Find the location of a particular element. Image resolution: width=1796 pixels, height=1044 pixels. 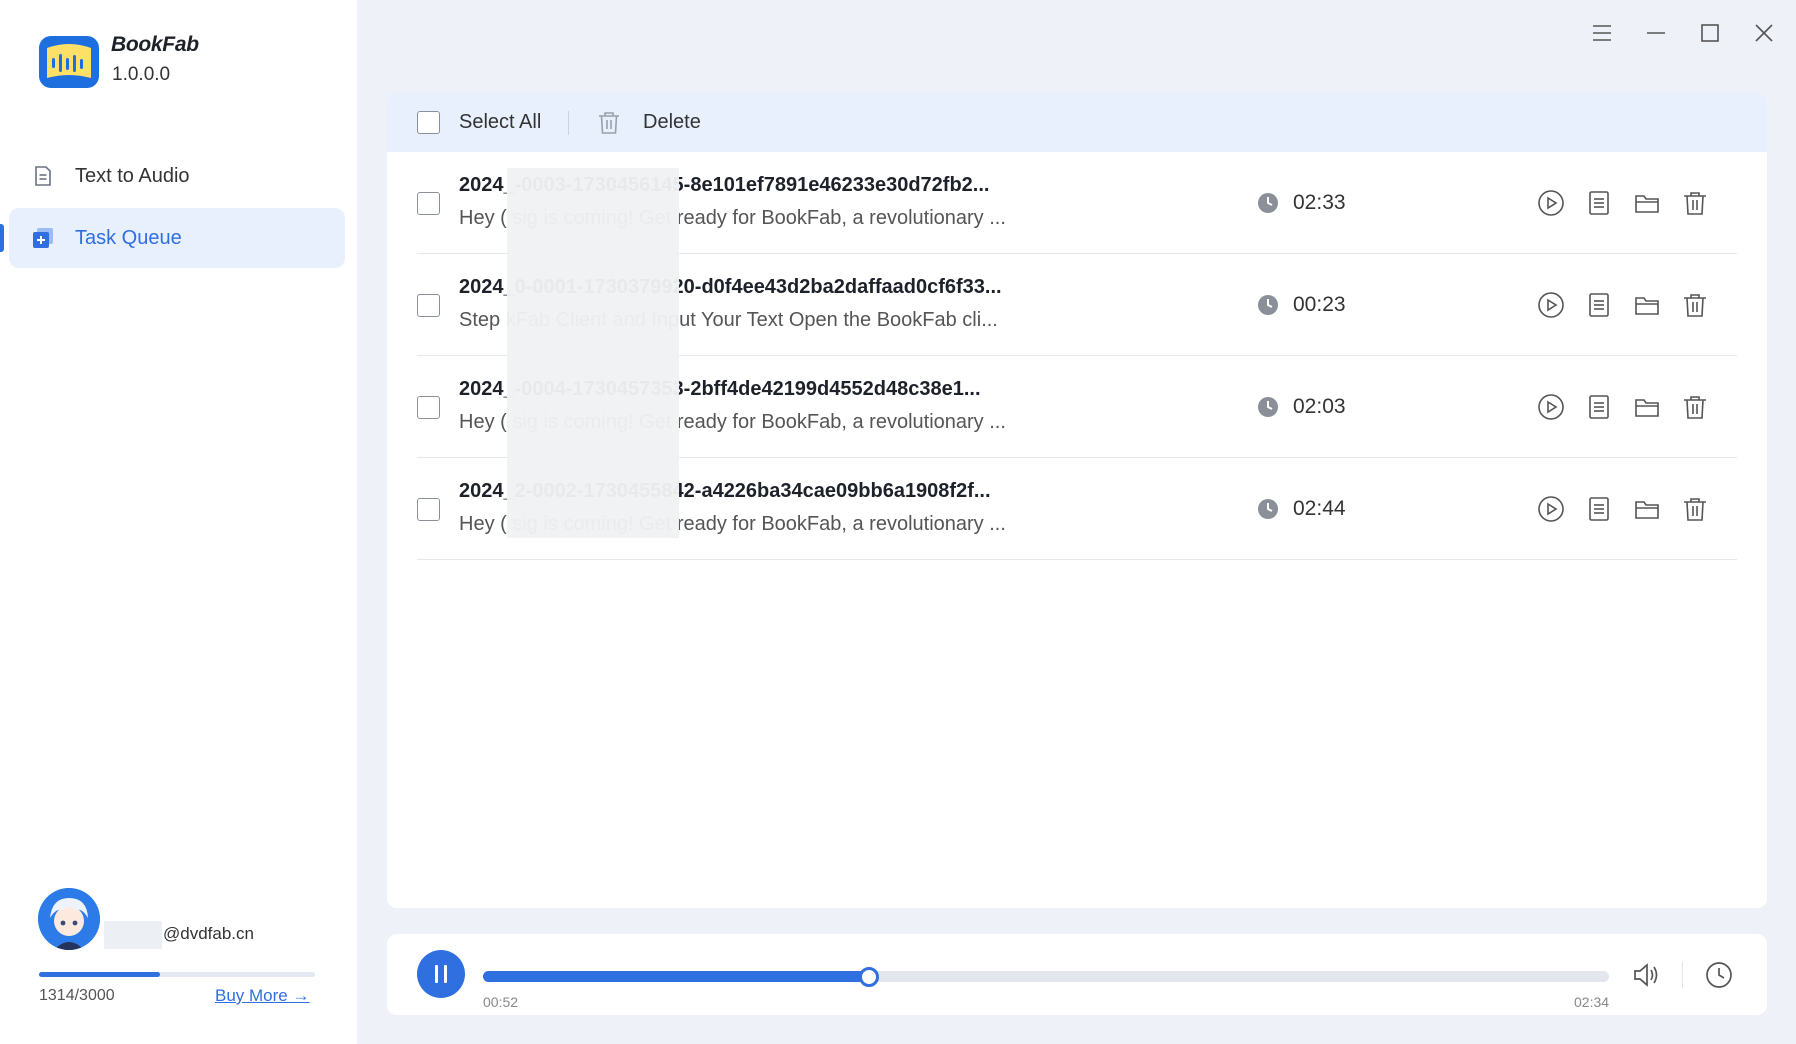

toolbar-divider is located at coordinates (568, 123).